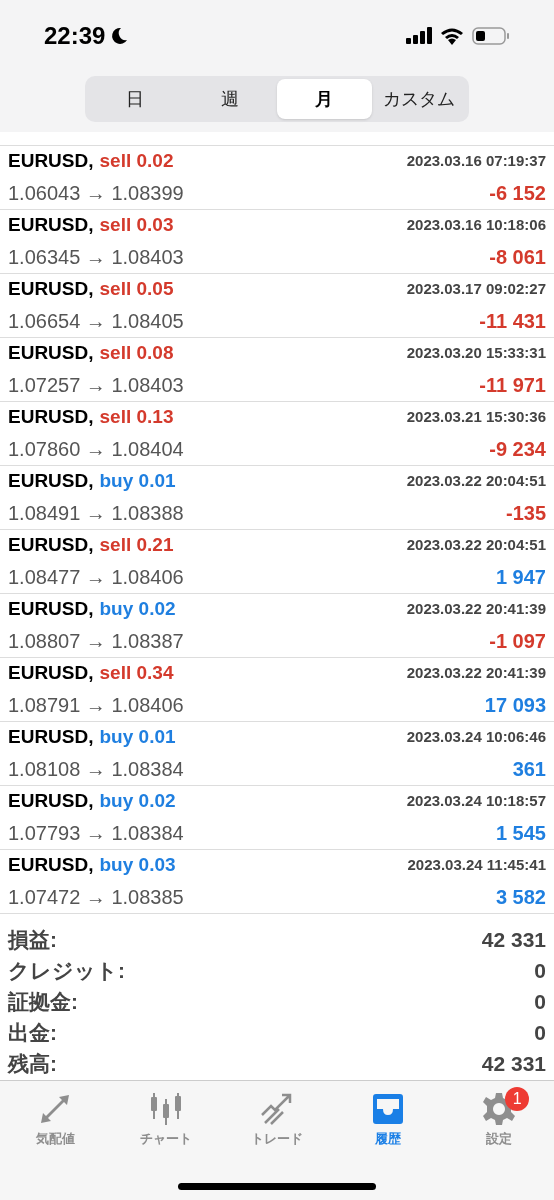 Image resolution: width=554 pixels, height=1200 pixels. I want to click on deal-row: EURUSD, sell 0.21 2023.03.22 20:04:51 1.08477 → 1.08406 1 947, so click(277, 562).